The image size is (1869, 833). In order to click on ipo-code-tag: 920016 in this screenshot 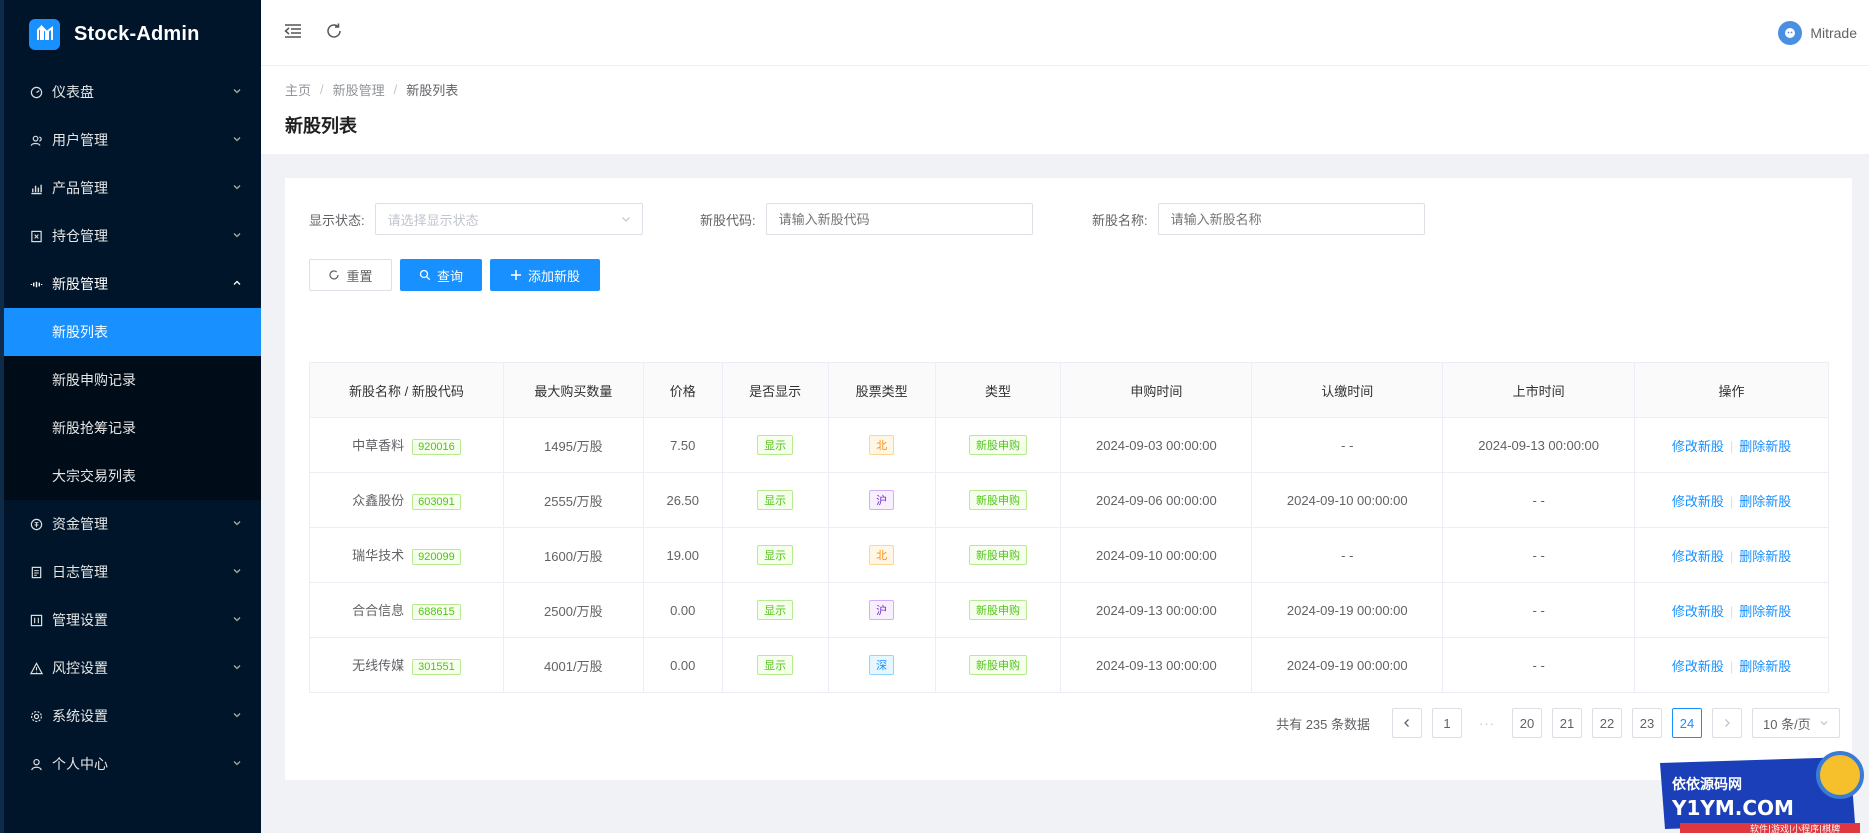, I will do `click(436, 447)`.